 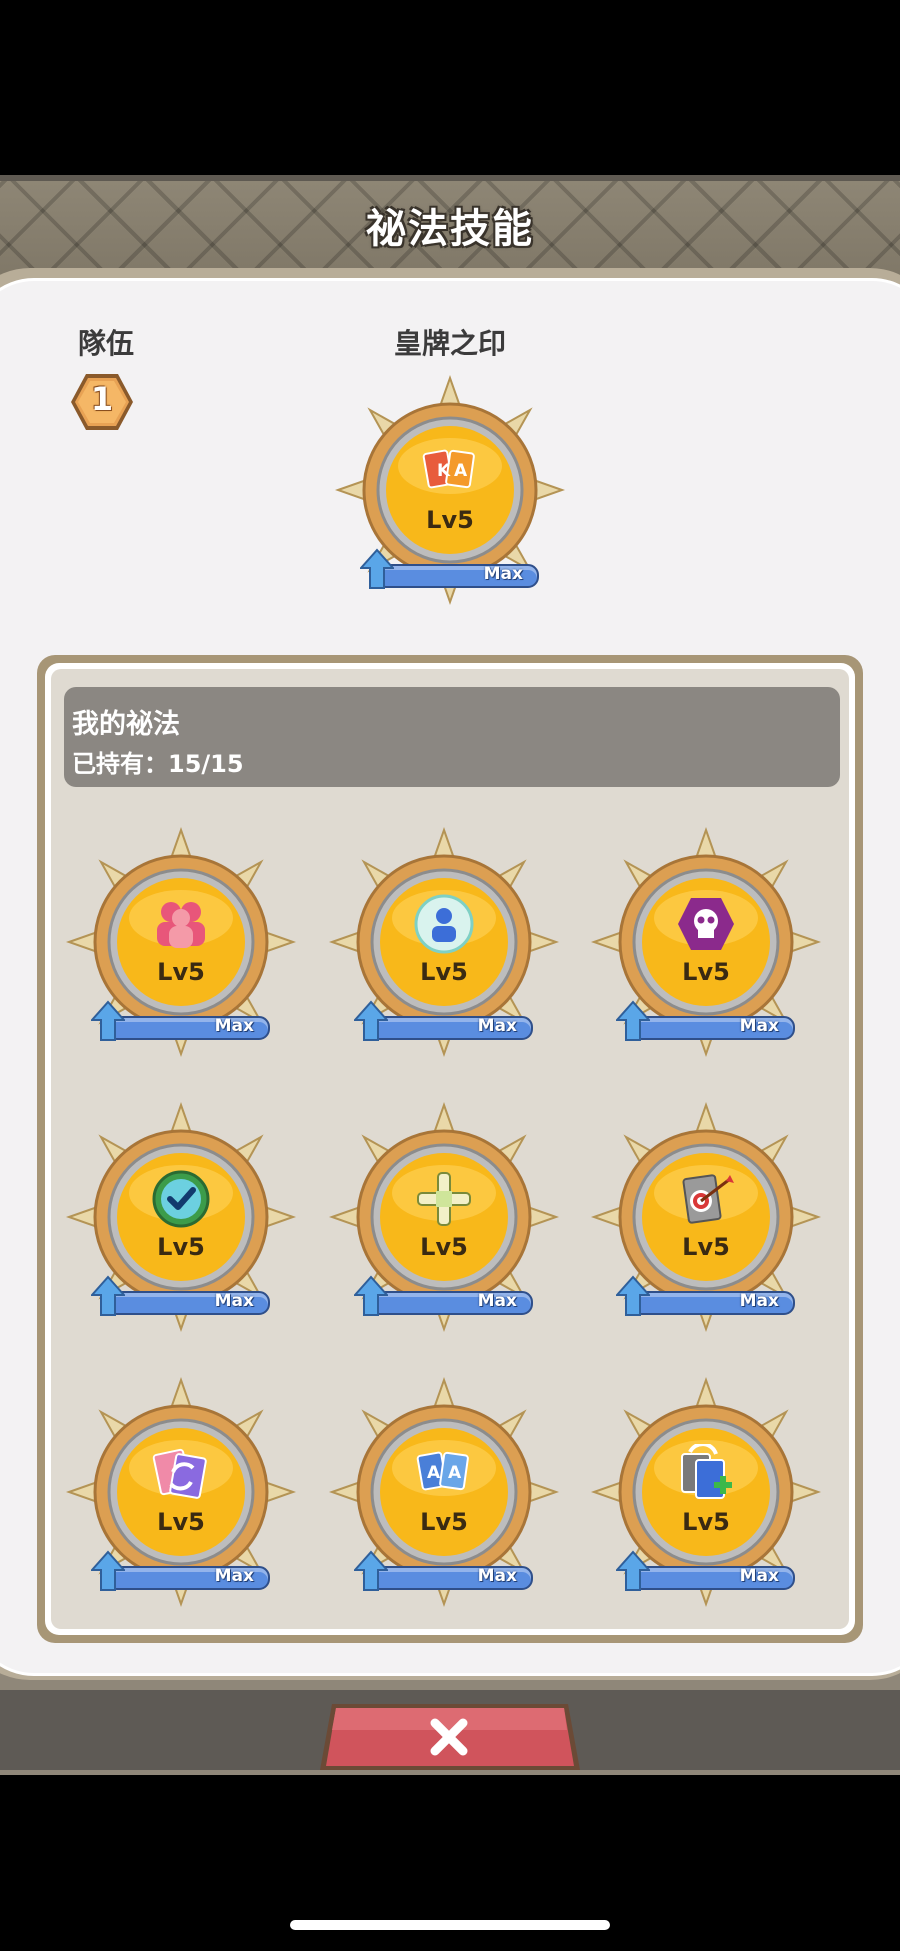 What do you see at coordinates (450, 1925) in the screenshot?
I see `home-indicator` at bounding box center [450, 1925].